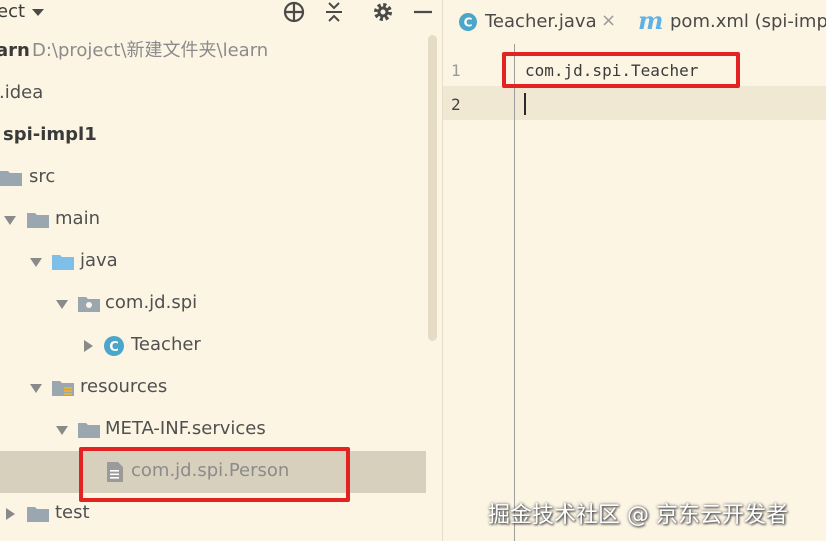 The width and height of the screenshot is (826, 541). I want to click on tree-row-teacher: C Teacher, so click(220, 346).